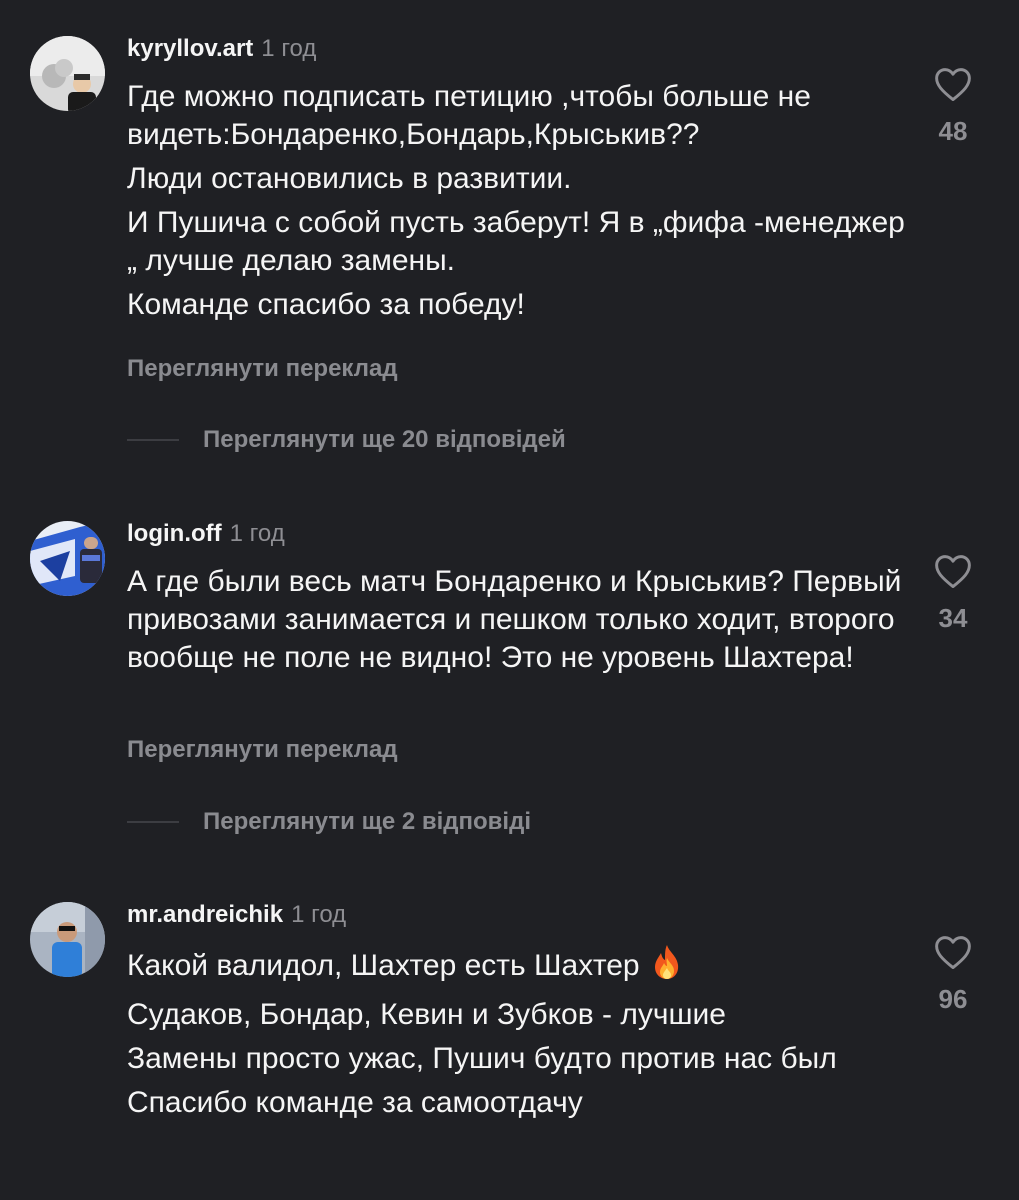  Describe the element at coordinates (953, 618) in the screenshot. I see `like-count: 34` at that location.